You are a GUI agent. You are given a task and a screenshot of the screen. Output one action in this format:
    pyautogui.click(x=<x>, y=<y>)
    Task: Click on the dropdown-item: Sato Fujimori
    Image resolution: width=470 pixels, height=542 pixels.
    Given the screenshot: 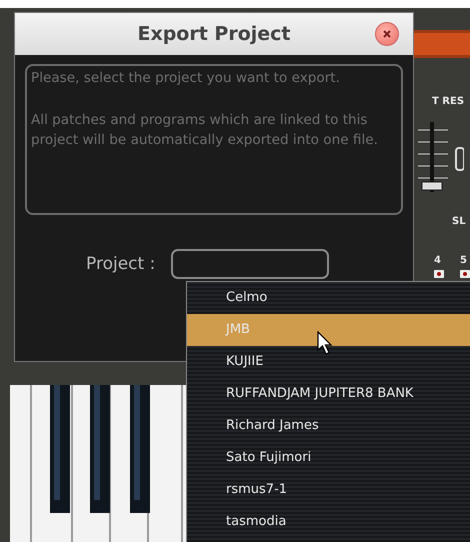 What is the action you would take?
    pyautogui.click(x=328, y=458)
    